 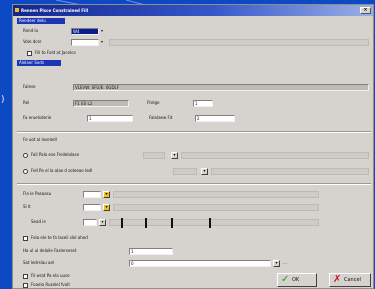 What do you see at coordinates (151, 251) in the screenshot?
I see `sec4-field1: 1` at bounding box center [151, 251].